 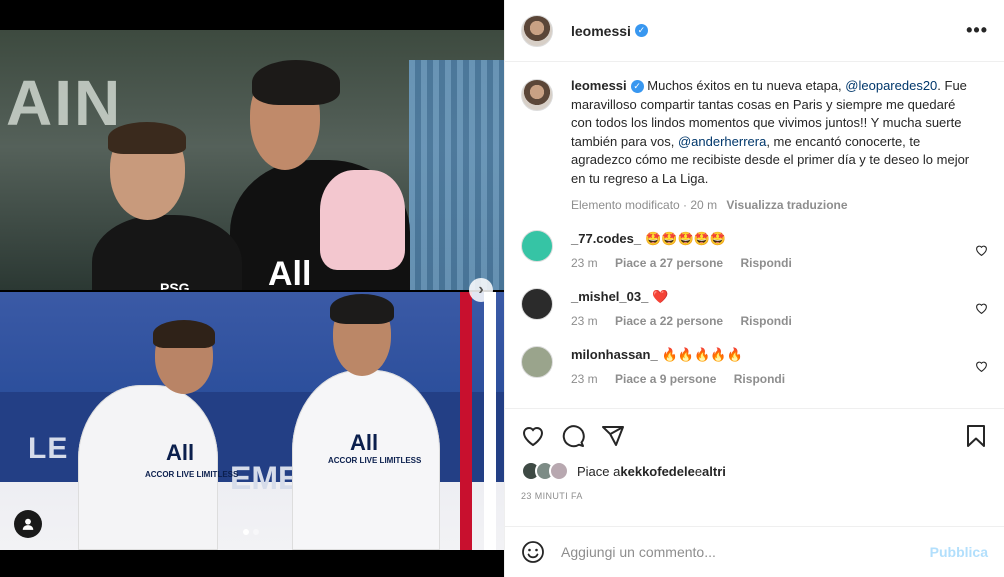 I want to click on player-1-hair, so click(x=147, y=138).